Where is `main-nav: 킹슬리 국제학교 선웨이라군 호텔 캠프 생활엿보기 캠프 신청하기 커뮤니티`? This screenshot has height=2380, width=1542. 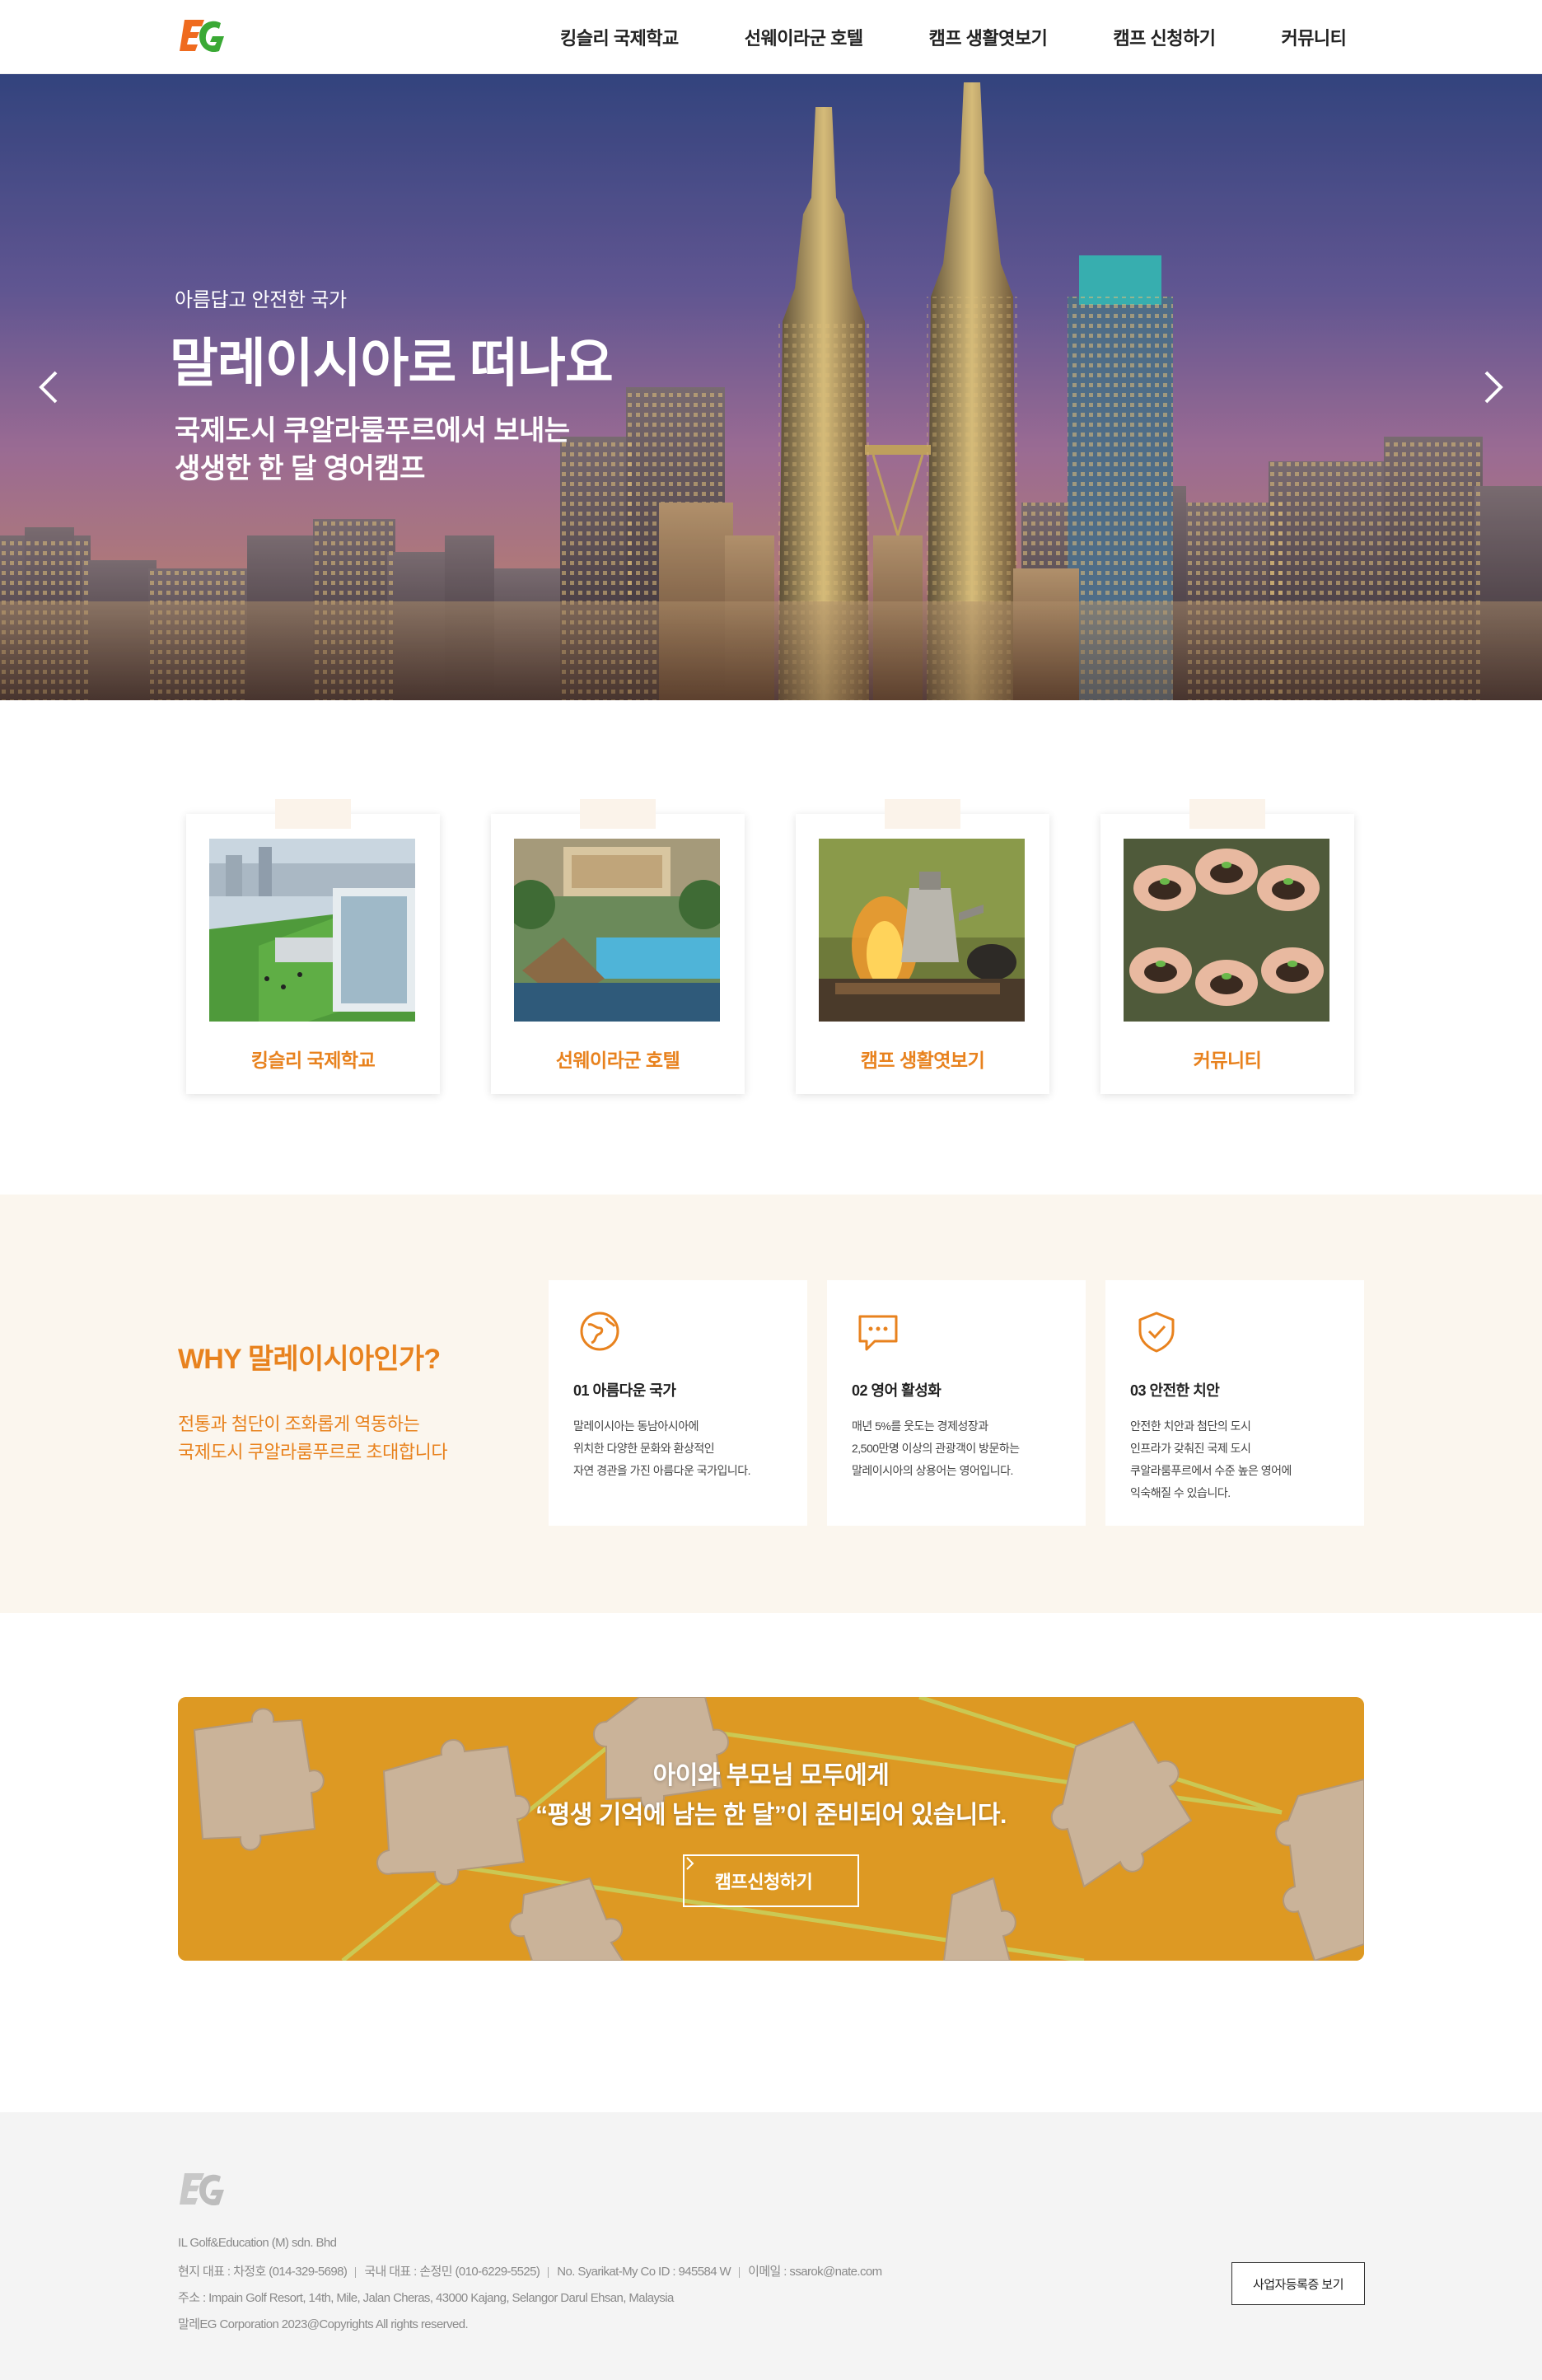
main-nav: 킹슬리 국제학교 선웨이라군 호텔 캠프 생활엿보기 캠프 신청하기 커뮤니티 is located at coordinates (953, 37).